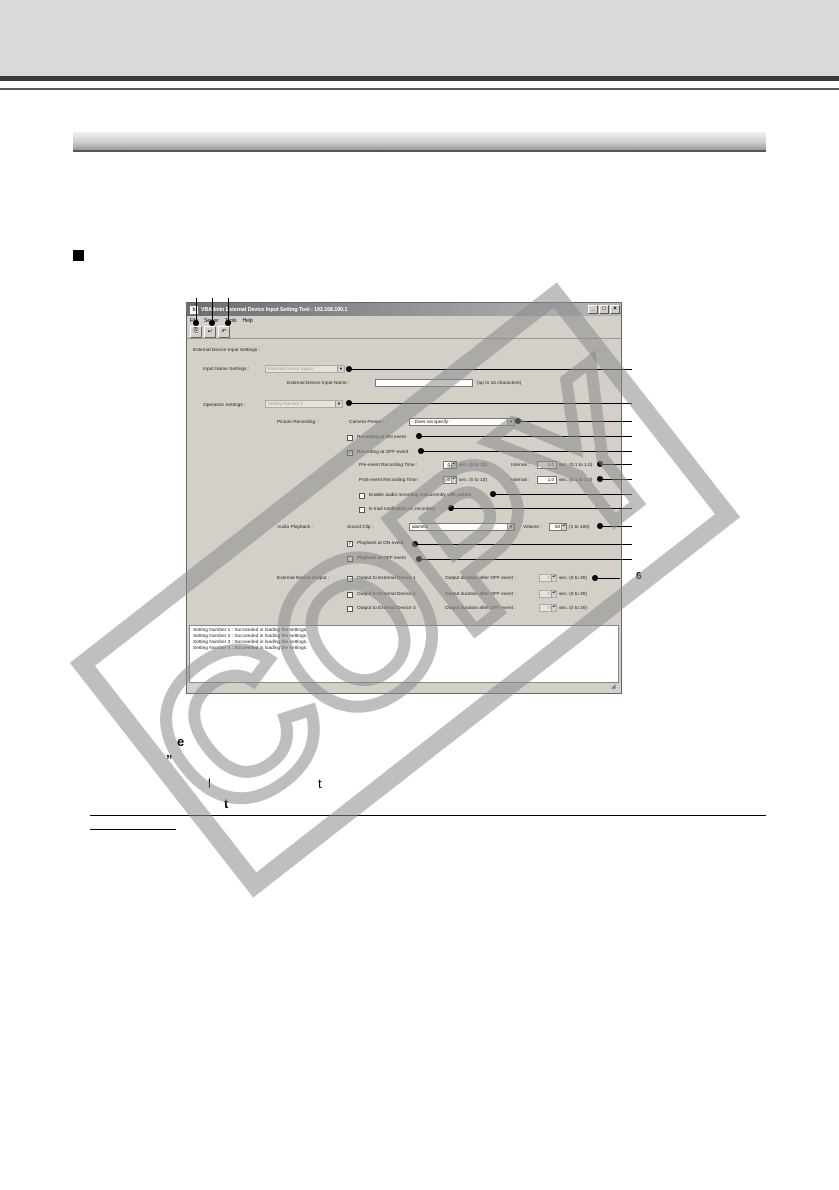 This screenshot has width=839, height=1190. What do you see at coordinates (362, 510) in the screenshot?
I see `email-notification-checkbox` at bounding box center [362, 510].